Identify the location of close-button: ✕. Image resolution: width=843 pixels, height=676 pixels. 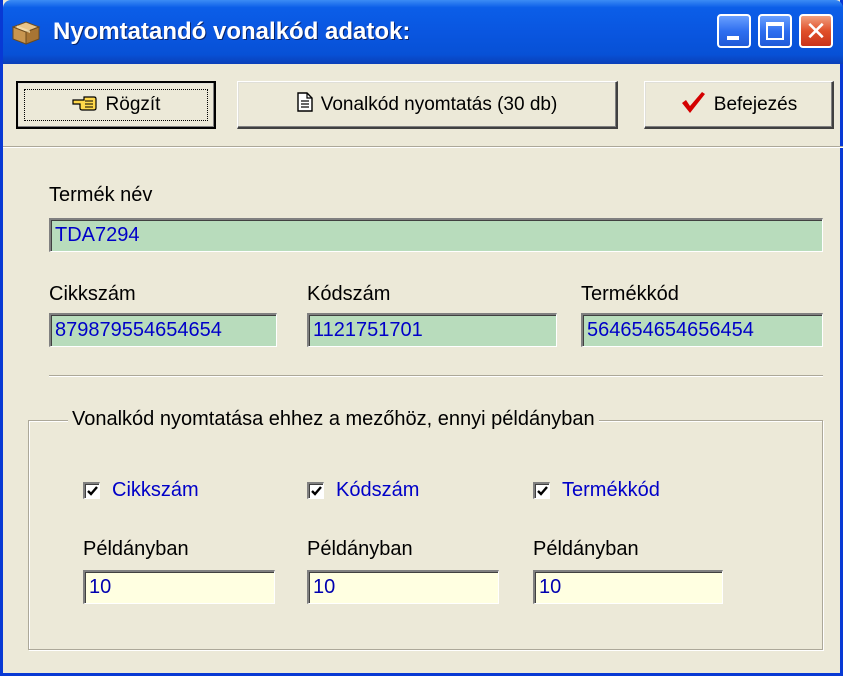
(816, 31).